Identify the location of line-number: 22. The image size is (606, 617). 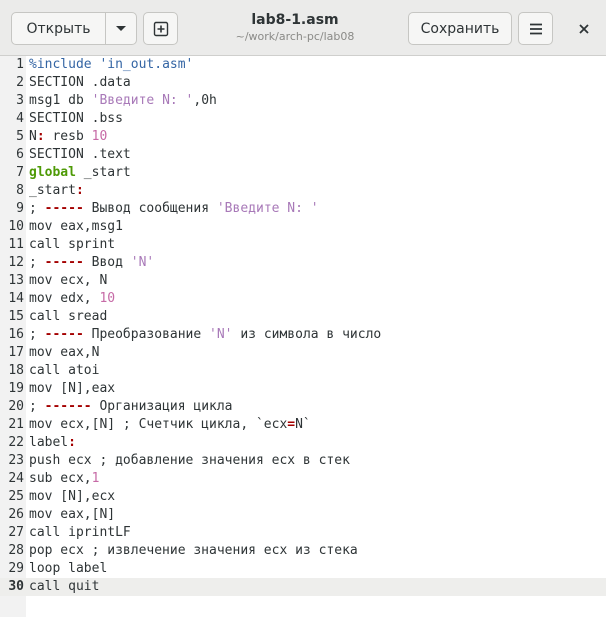
(16, 442).